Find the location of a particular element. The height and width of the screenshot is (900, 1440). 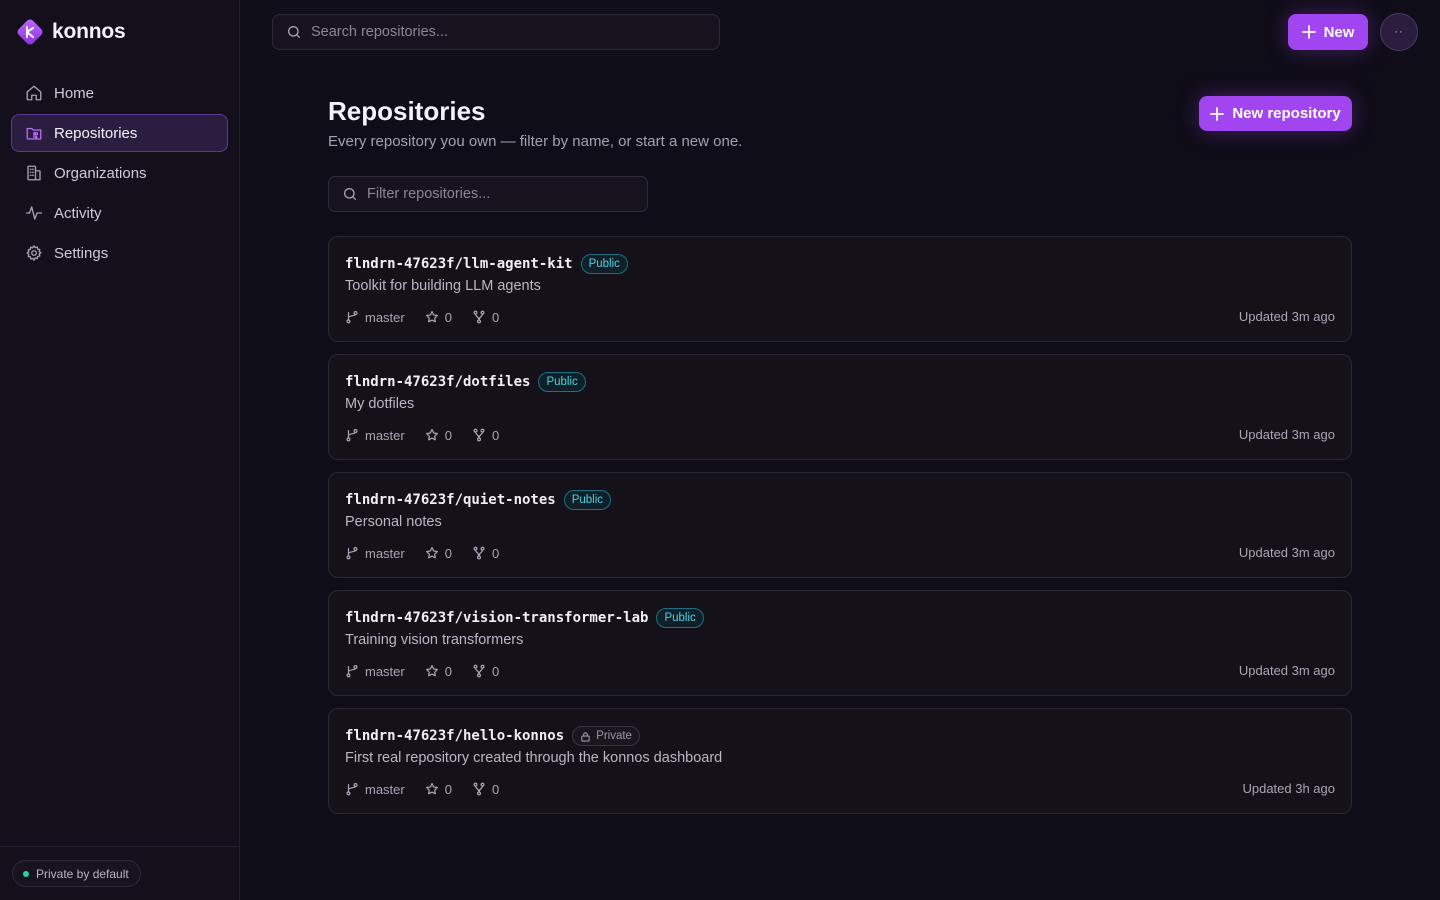

repo-name-link: flndrn-47623f/vision-transformer-lab is located at coordinates (496, 618).